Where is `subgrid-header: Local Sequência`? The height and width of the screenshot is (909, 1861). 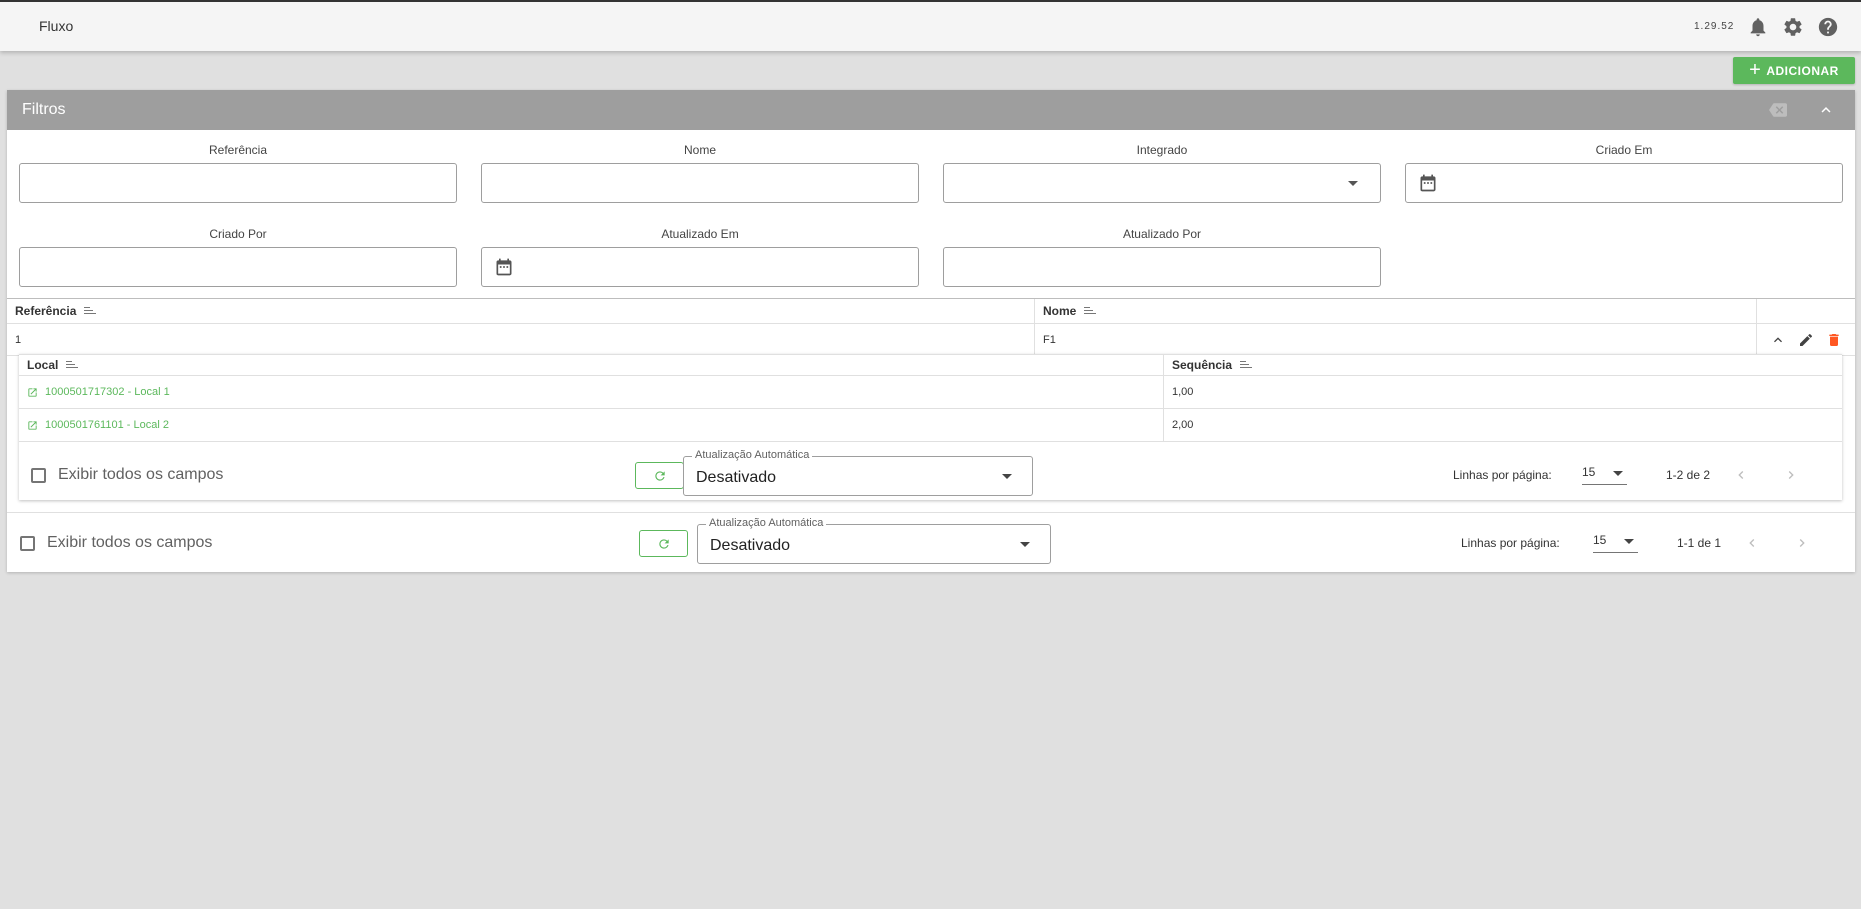 subgrid-header: Local Sequência is located at coordinates (930, 365).